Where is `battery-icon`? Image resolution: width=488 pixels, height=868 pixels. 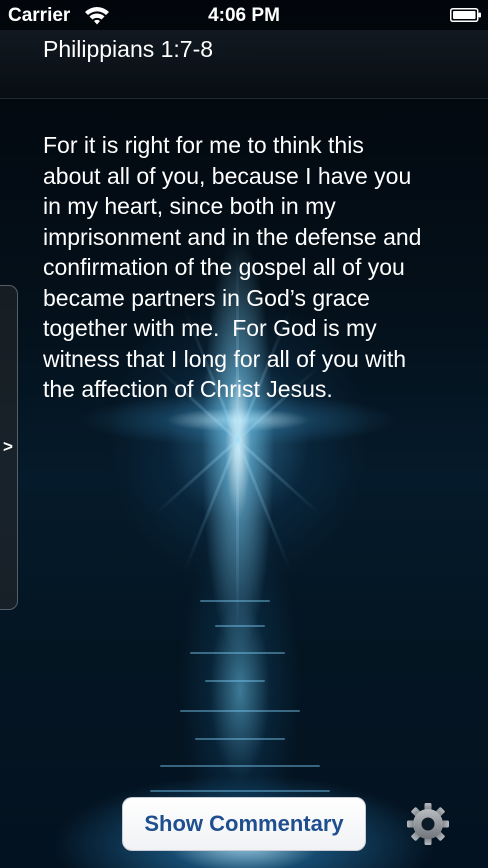
battery-icon is located at coordinates (465, 15).